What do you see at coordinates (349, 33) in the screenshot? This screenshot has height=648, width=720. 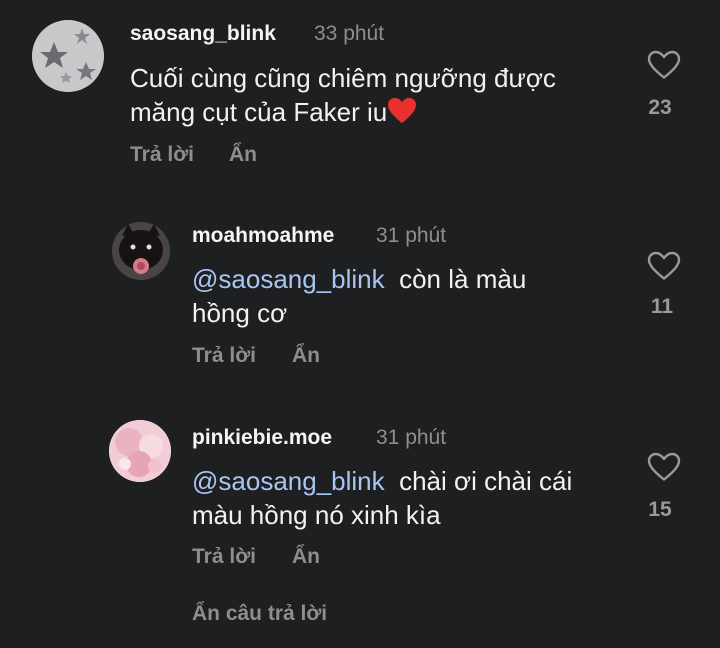 I see `comment-timestamp: 33 phút` at bounding box center [349, 33].